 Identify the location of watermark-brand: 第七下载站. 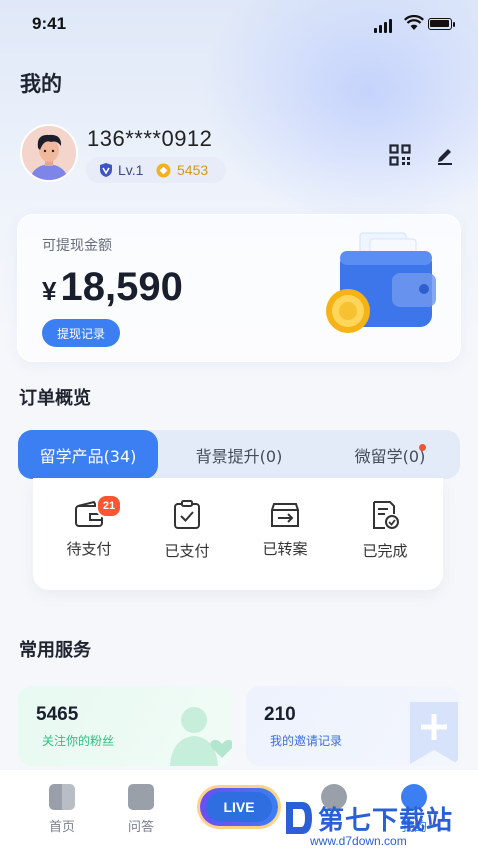
(386, 821).